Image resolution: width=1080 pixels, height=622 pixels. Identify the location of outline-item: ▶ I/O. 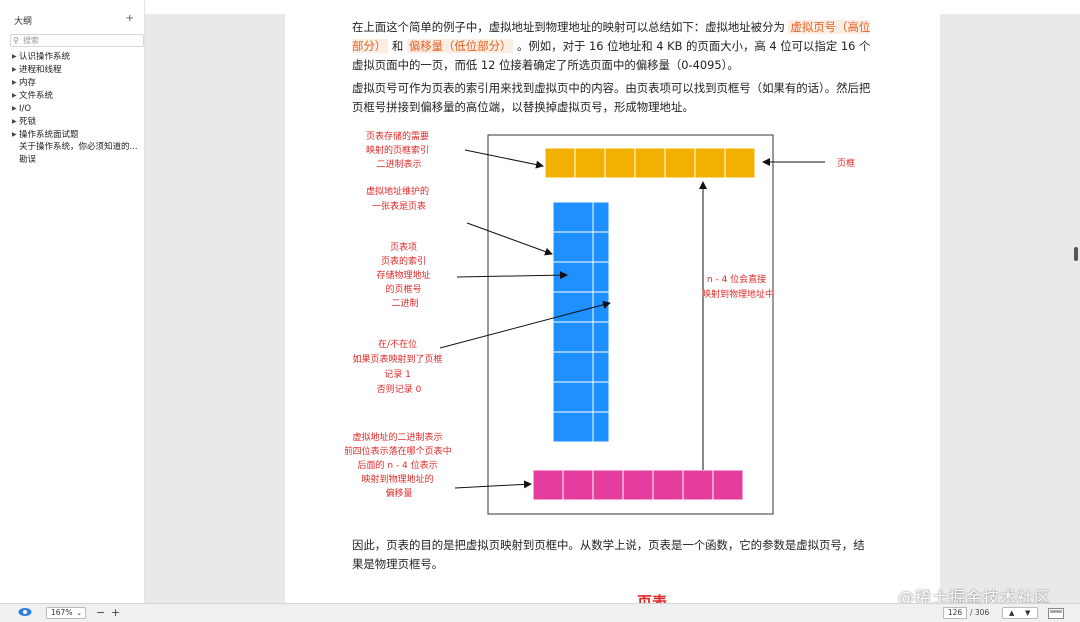
(75, 108).